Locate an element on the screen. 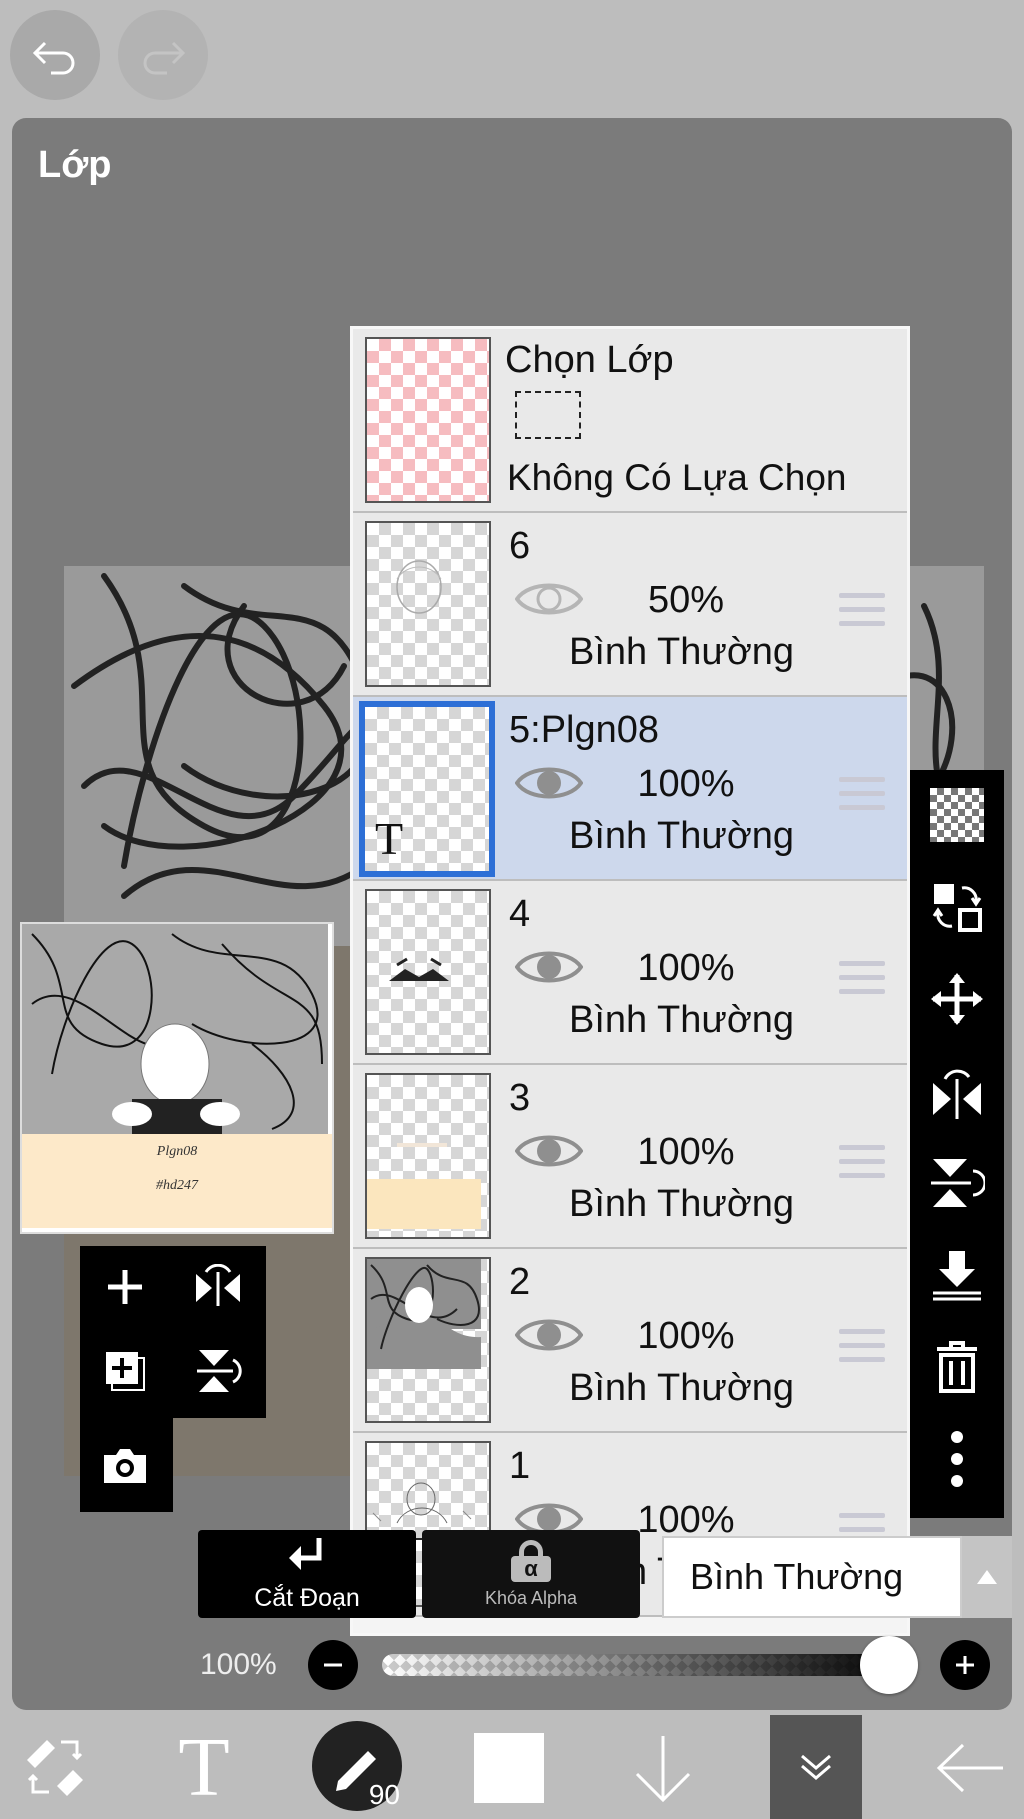  flip-horizontal-icon is located at coordinates (218, 1285).